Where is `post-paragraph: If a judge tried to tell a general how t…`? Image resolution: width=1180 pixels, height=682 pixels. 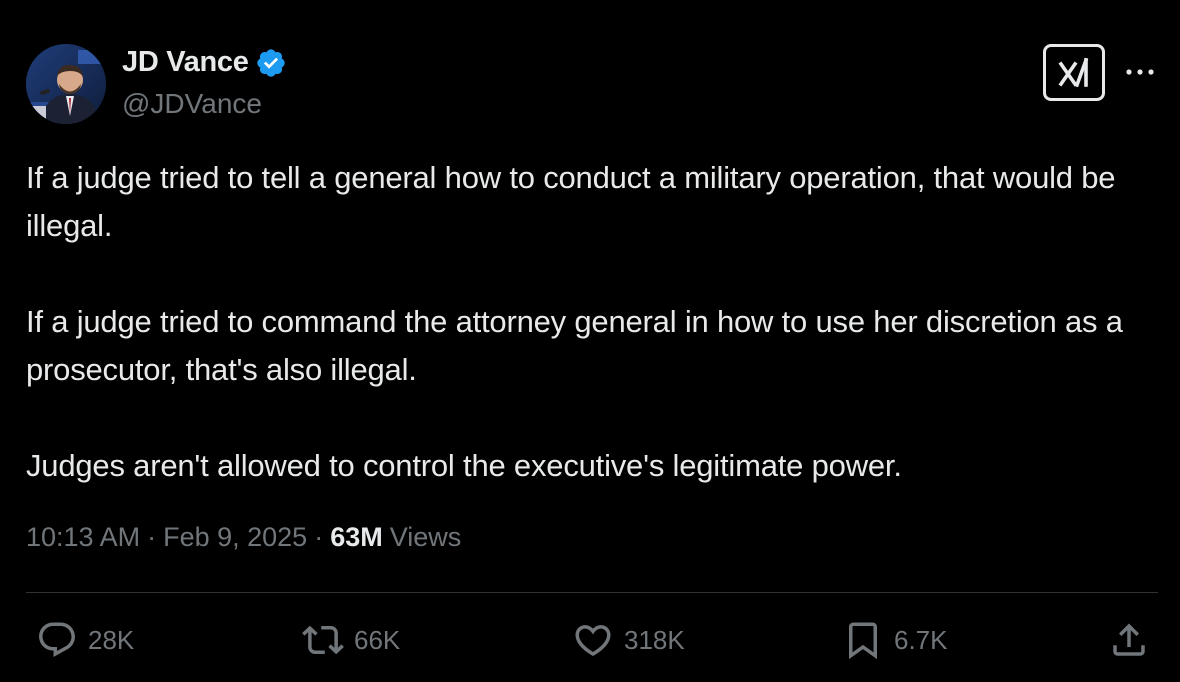 post-paragraph: If a judge tried to tell a general how t… is located at coordinates (571, 201).